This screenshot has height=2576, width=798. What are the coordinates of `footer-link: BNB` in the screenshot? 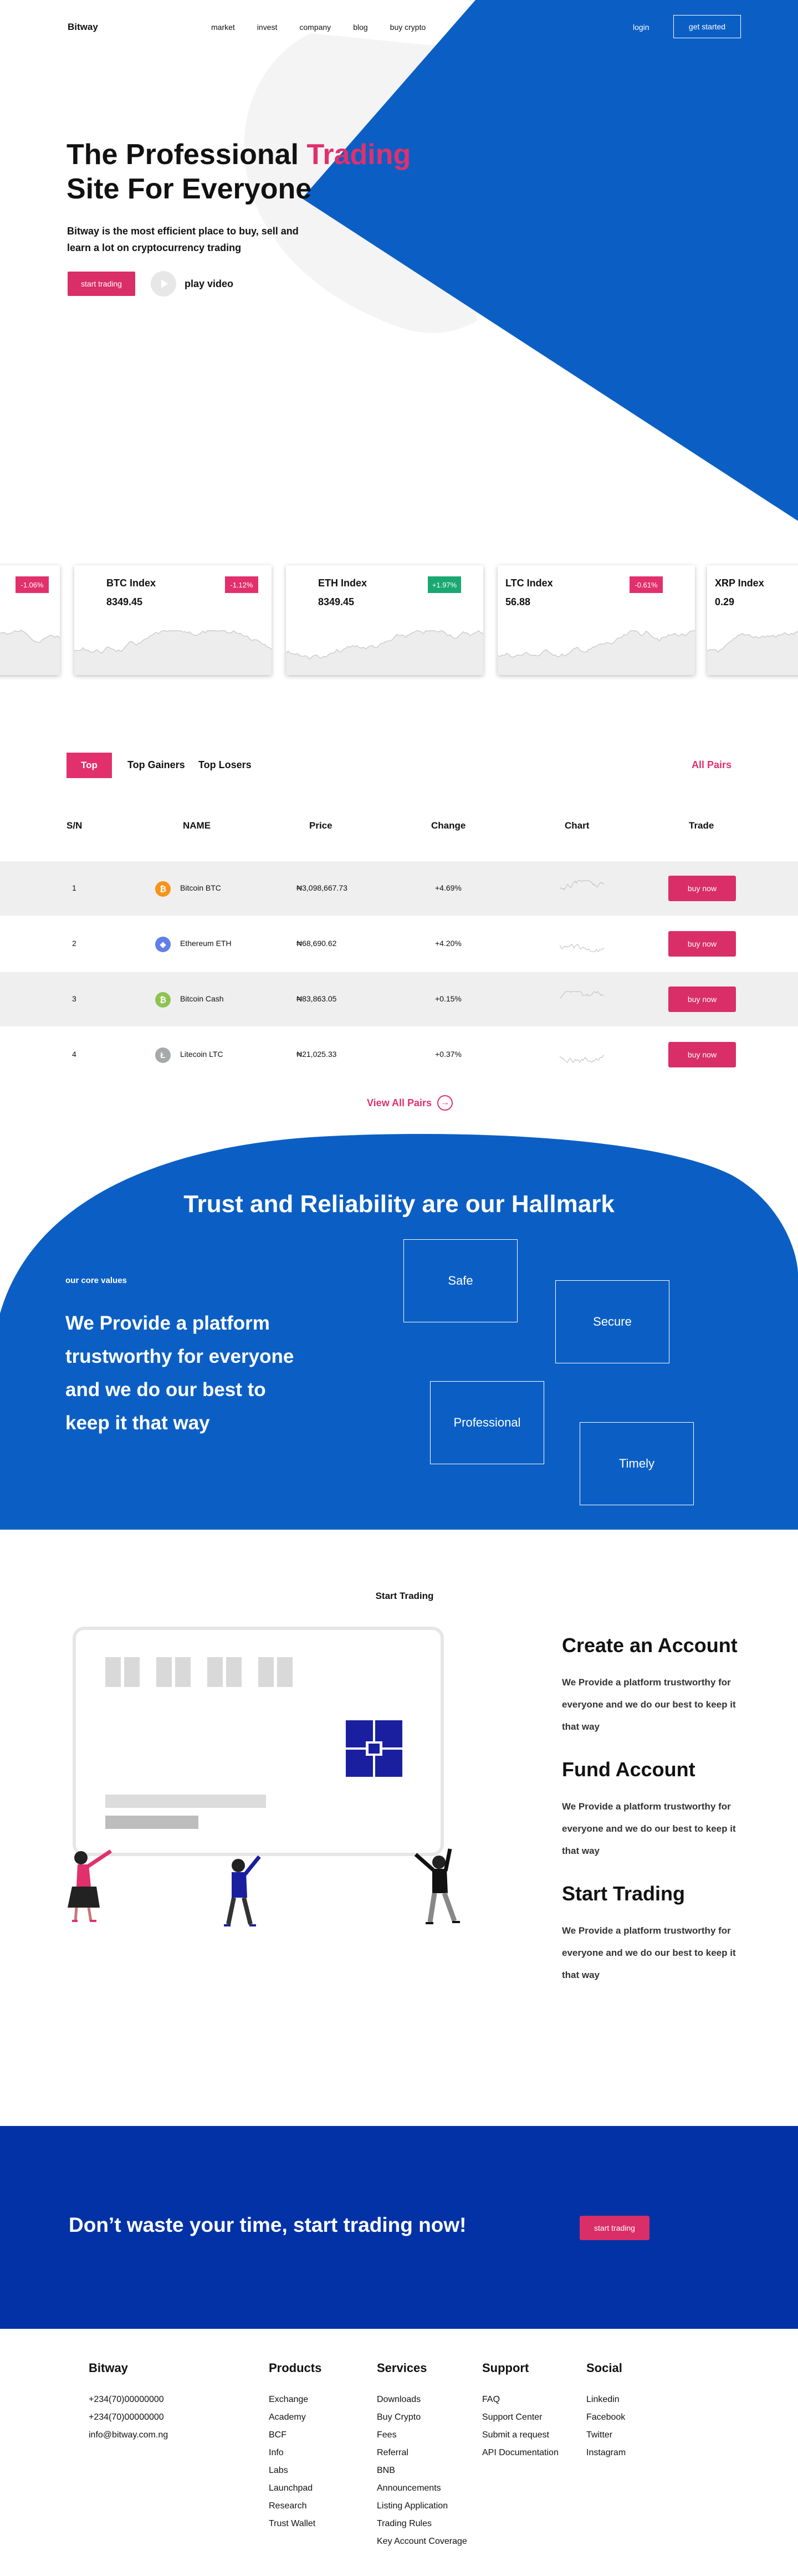 It's located at (422, 2471).